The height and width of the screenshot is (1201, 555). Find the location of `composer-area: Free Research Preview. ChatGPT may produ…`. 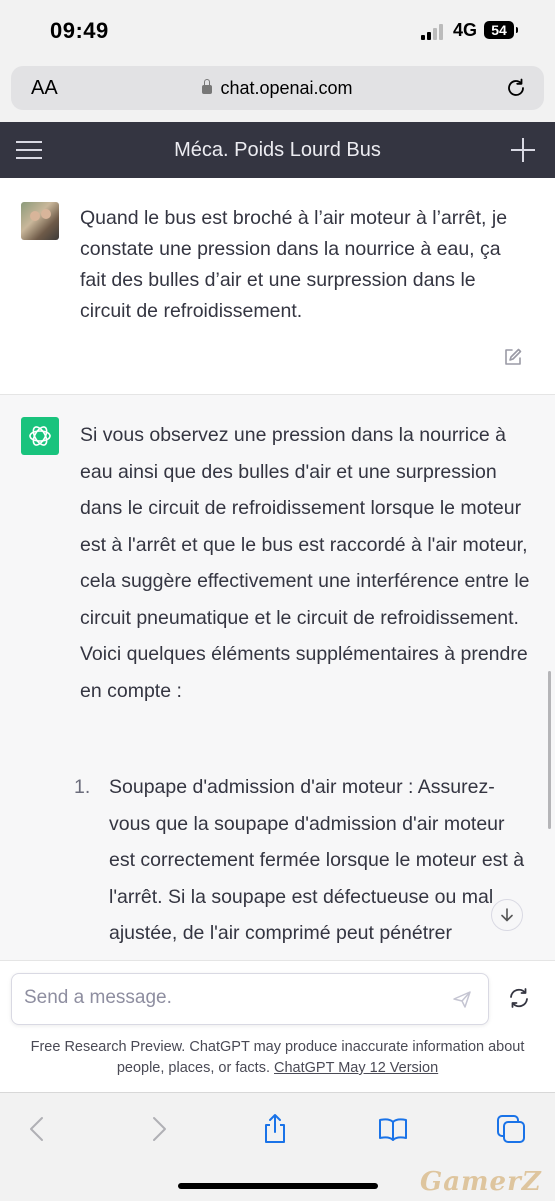

composer-area: Free Research Preview. ChatGPT may produ… is located at coordinates (277, 1025).